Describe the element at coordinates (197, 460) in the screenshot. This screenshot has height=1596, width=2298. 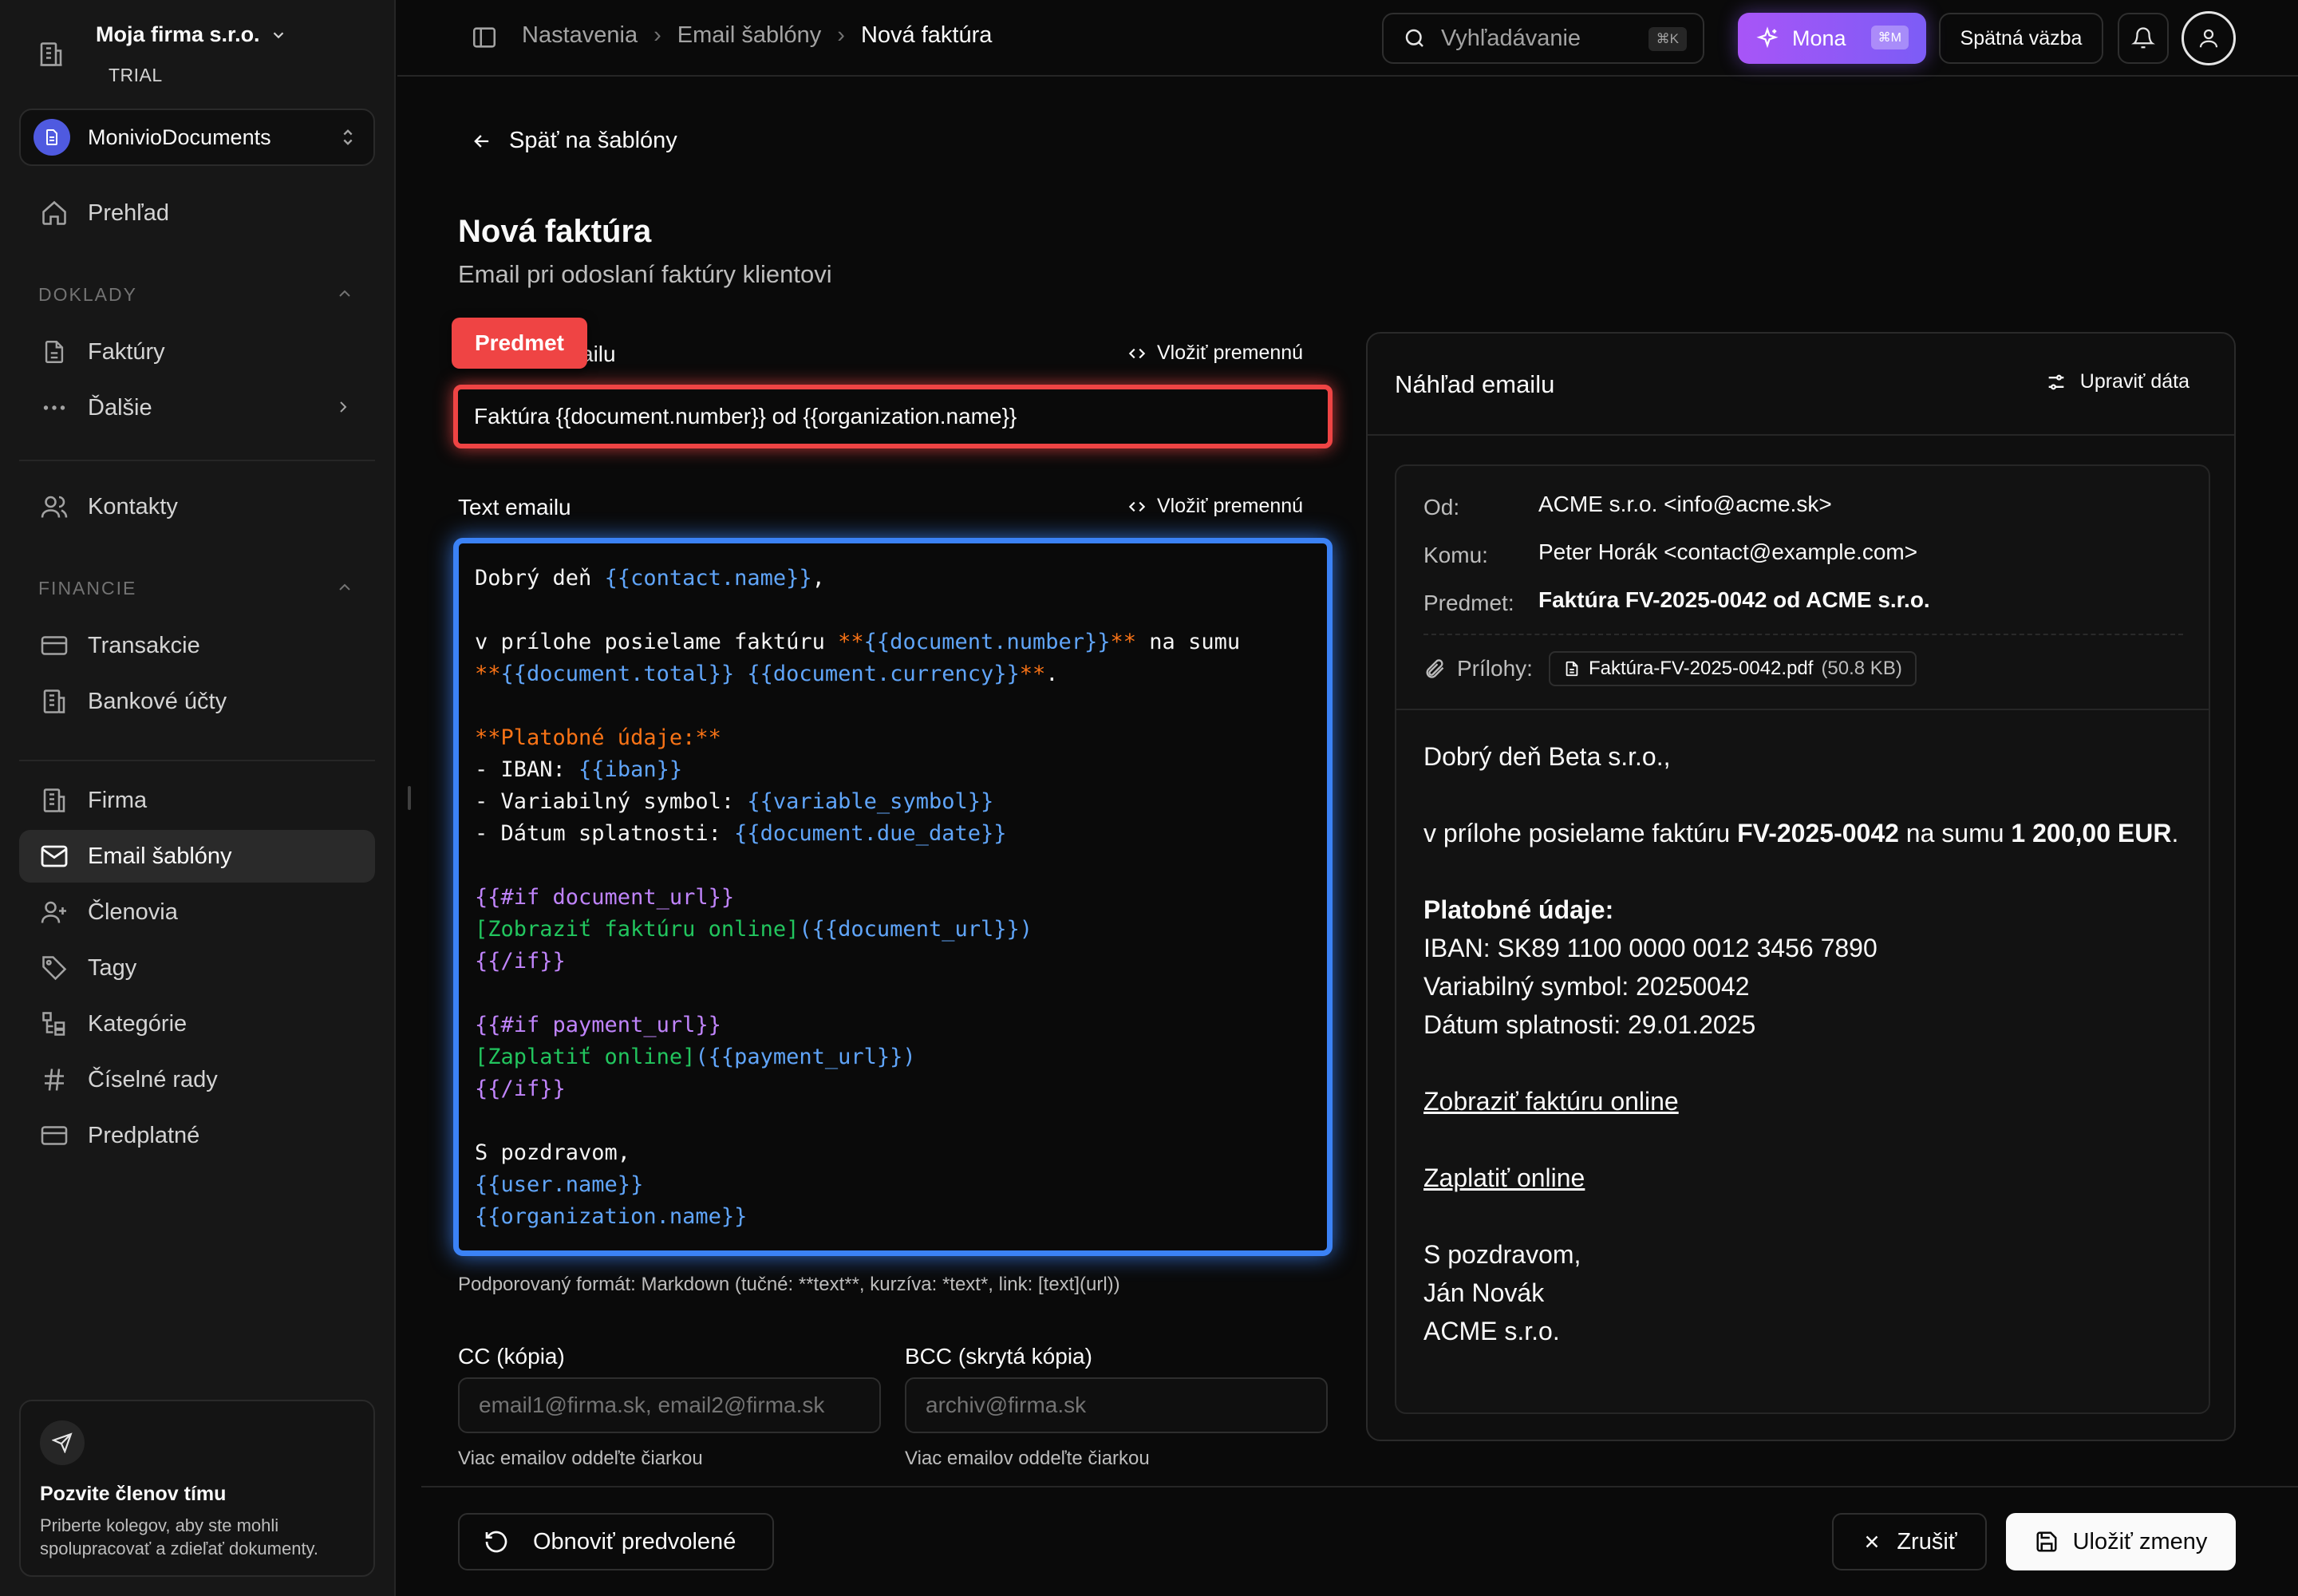
I see `divider` at that location.